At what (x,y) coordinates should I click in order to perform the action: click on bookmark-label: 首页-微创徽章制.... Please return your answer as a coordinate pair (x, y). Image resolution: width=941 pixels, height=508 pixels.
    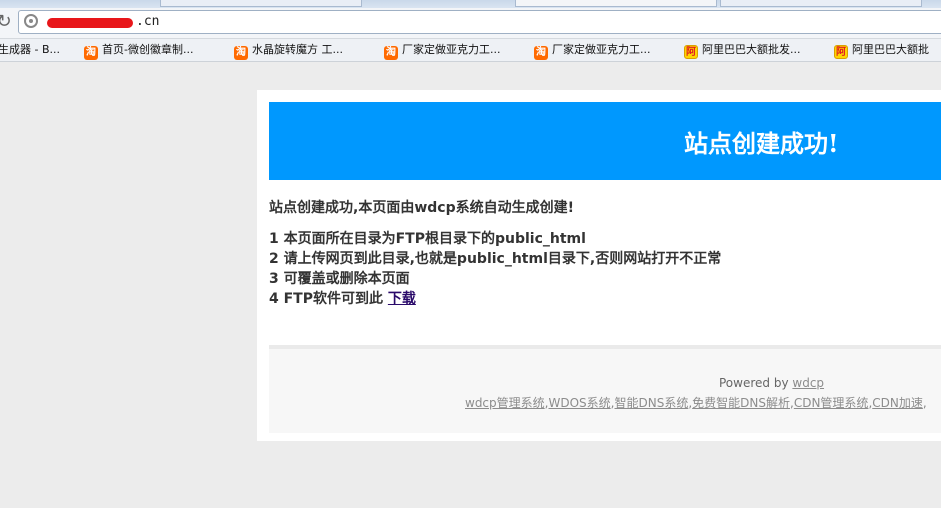
    Looking at the image, I should click on (148, 49).